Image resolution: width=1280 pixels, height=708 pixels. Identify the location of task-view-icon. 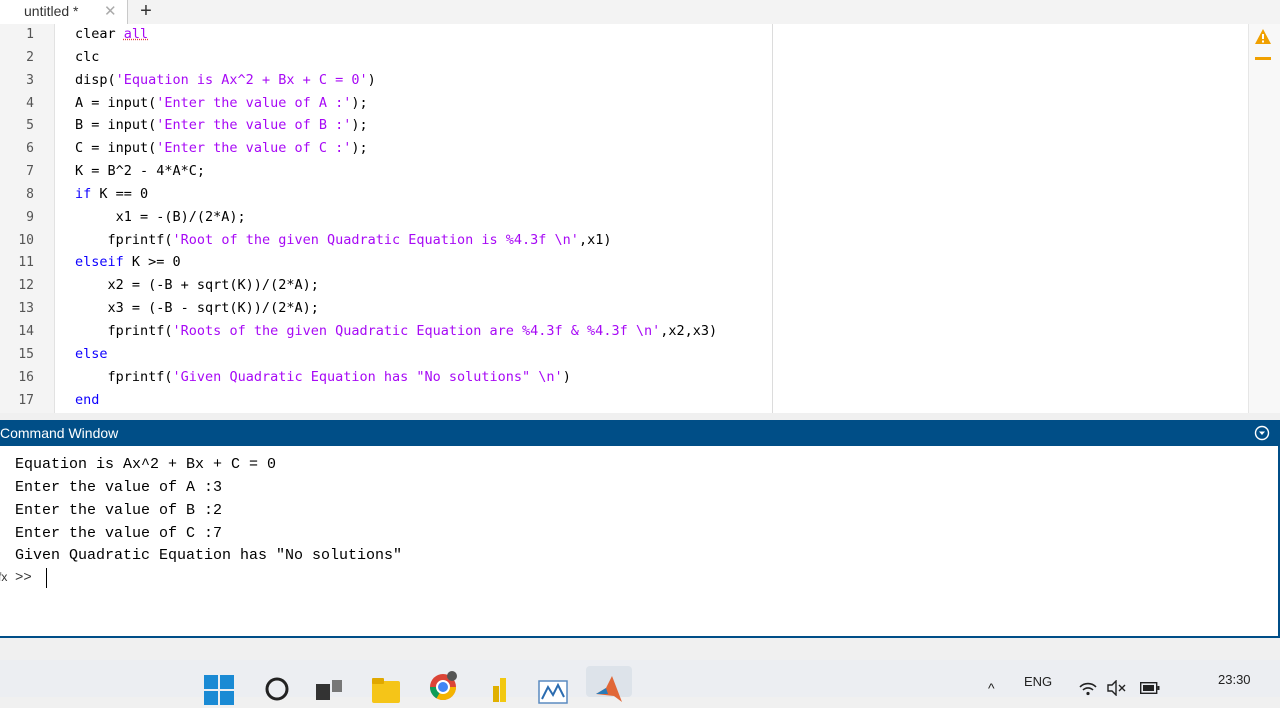
(329, 693).